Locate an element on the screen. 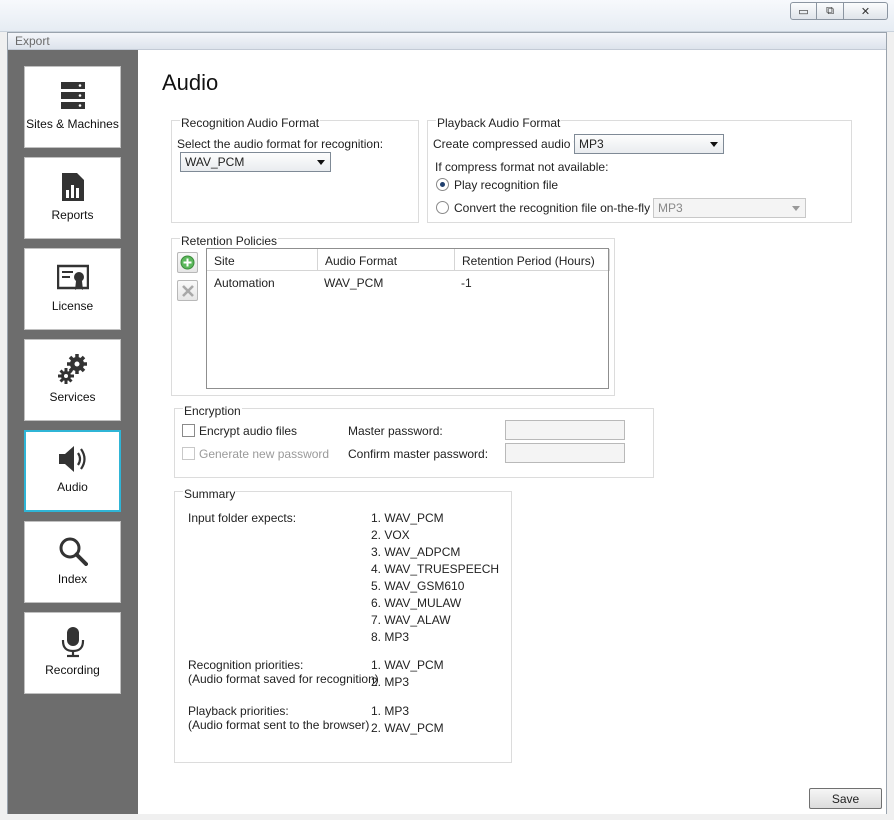 The image size is (894, 820). list-item: 2. WAV_PCM is located at coordinates (407, 728).